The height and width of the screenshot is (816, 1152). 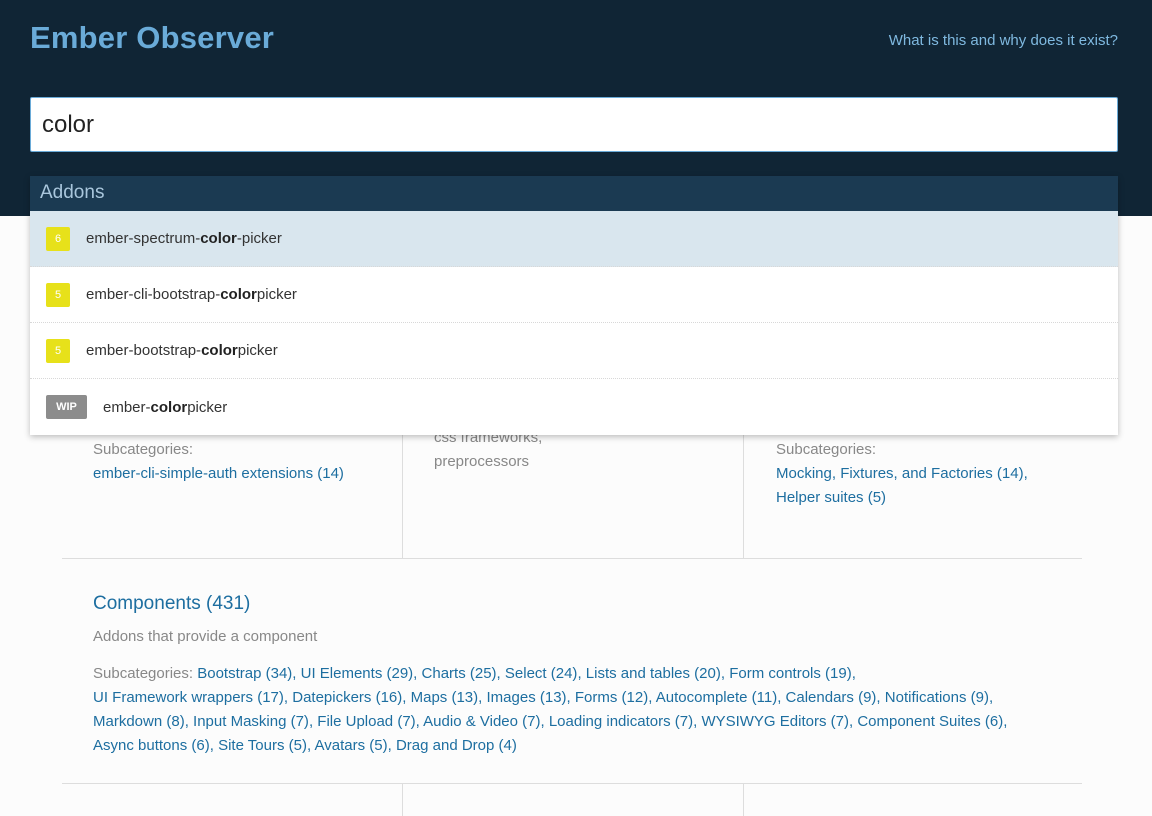 I want to click on addon-name: ember-cli-bootstrap-colorpicker, so click(x=191, y=294).